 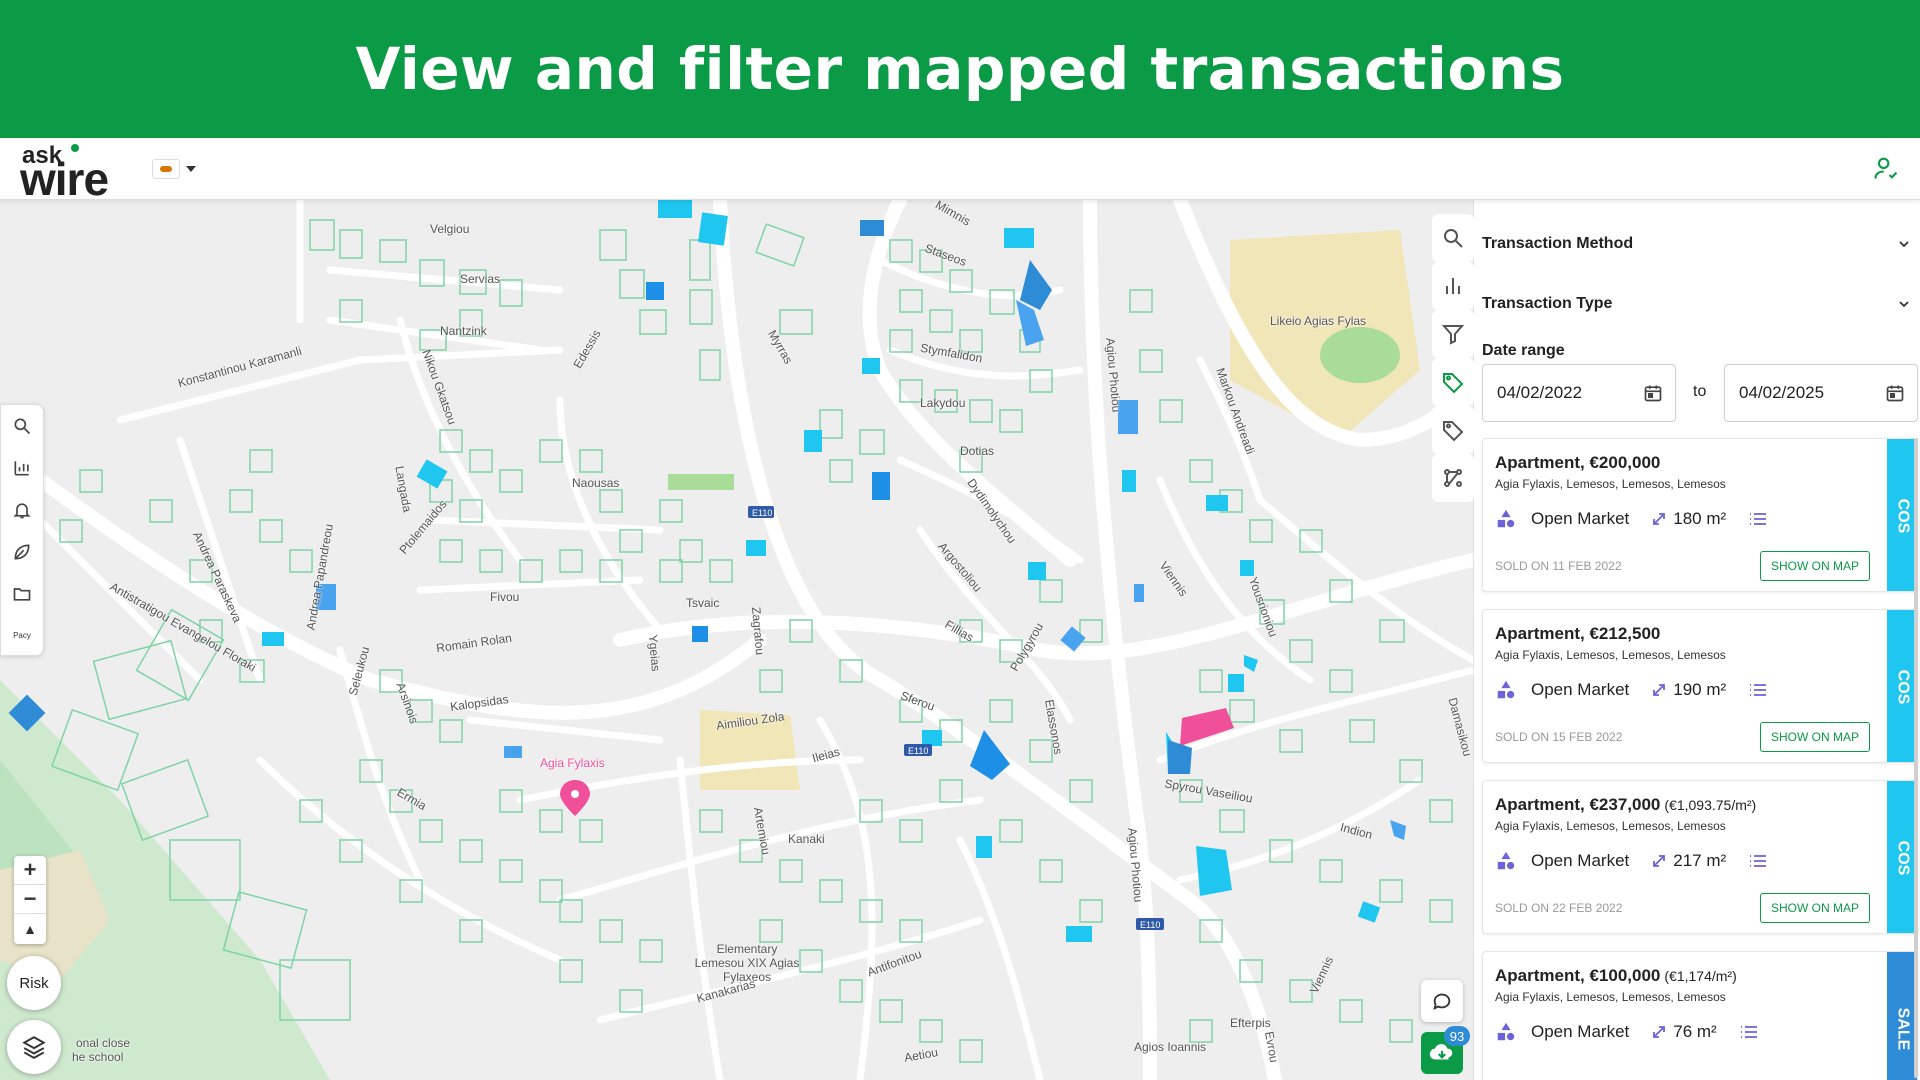 I want to click on caret-down-icon, so click(x=191, y=169).